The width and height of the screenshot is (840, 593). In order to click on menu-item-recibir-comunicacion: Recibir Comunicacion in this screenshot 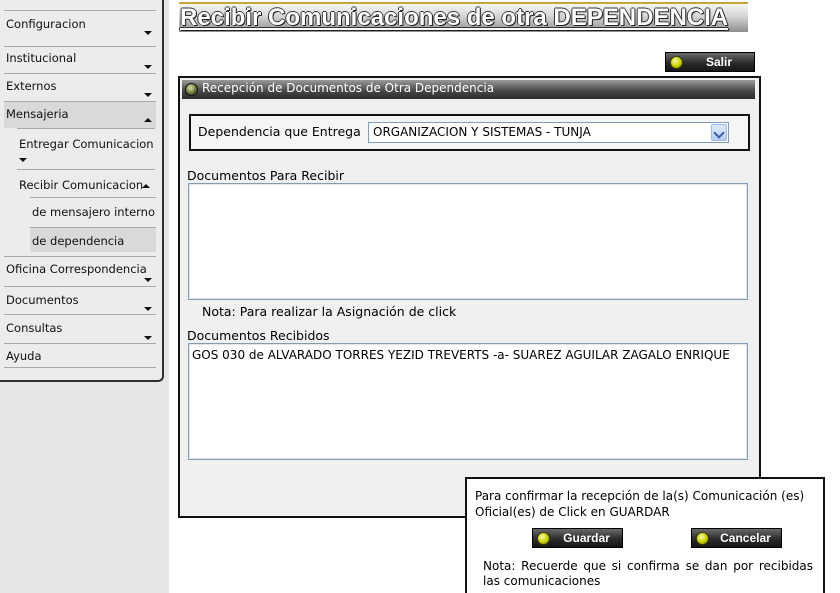, I will do `click(86, 183)`.